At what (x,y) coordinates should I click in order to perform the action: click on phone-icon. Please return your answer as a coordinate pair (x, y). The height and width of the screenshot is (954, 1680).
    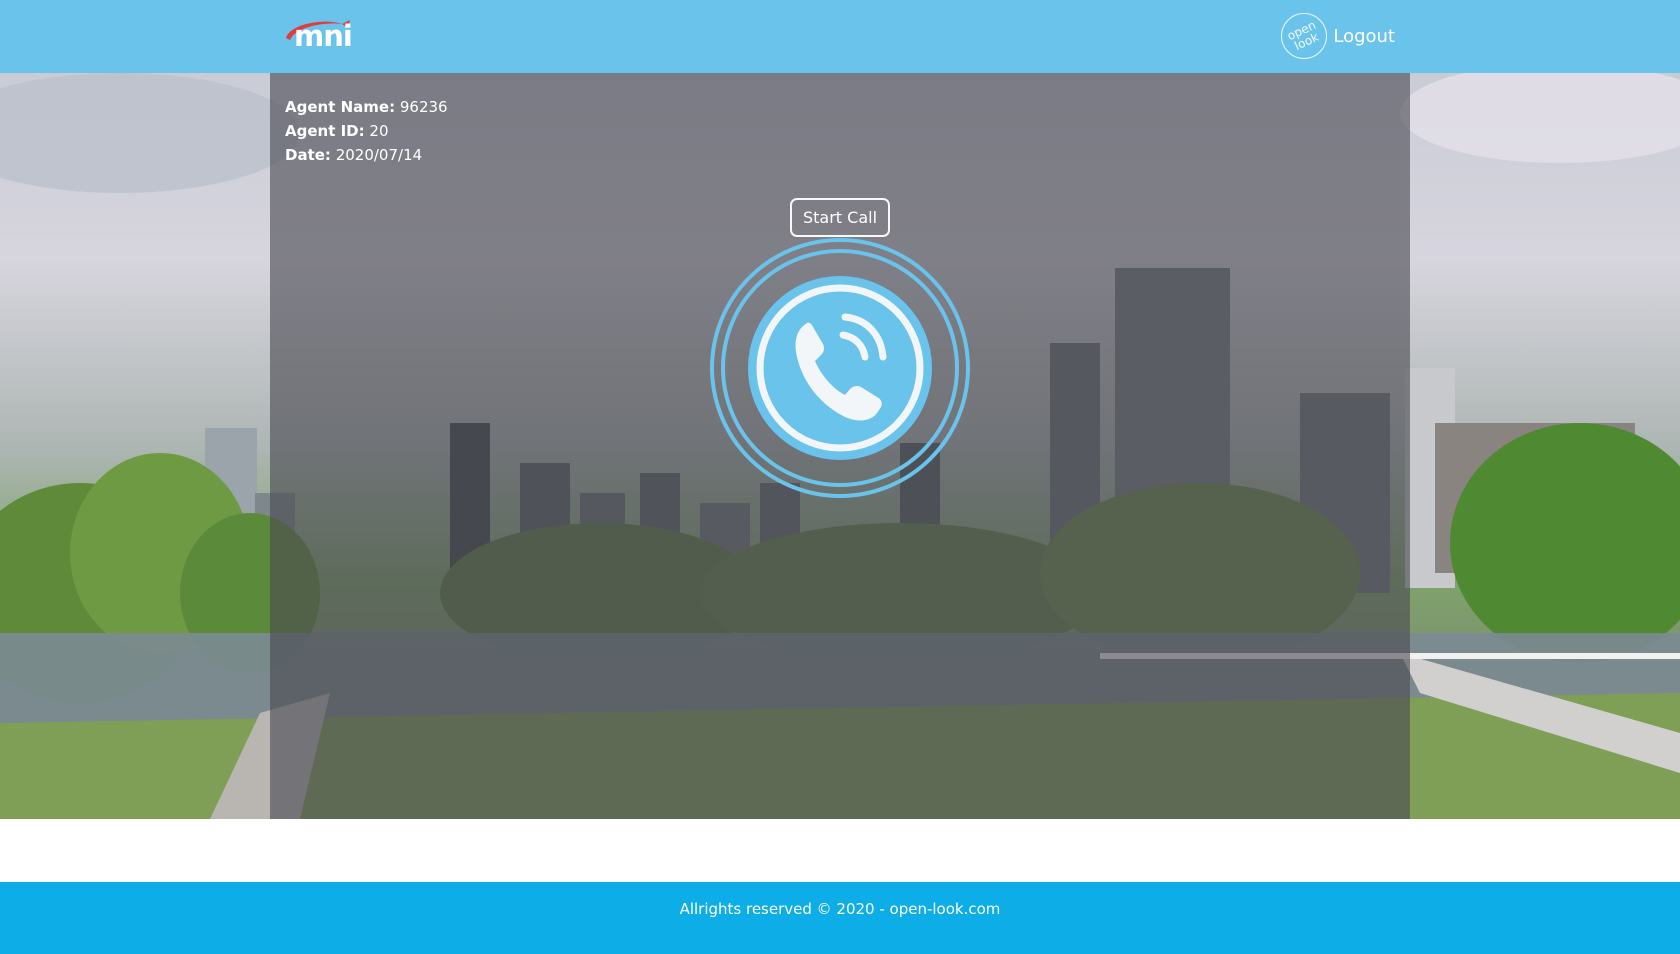
    Looking at the image, I should click on (840, 368).